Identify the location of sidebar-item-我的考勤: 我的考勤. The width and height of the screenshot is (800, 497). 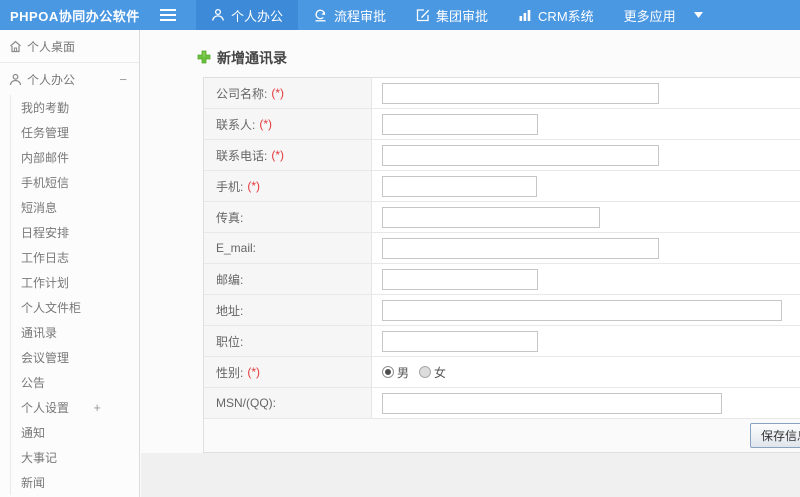
(69, 107).